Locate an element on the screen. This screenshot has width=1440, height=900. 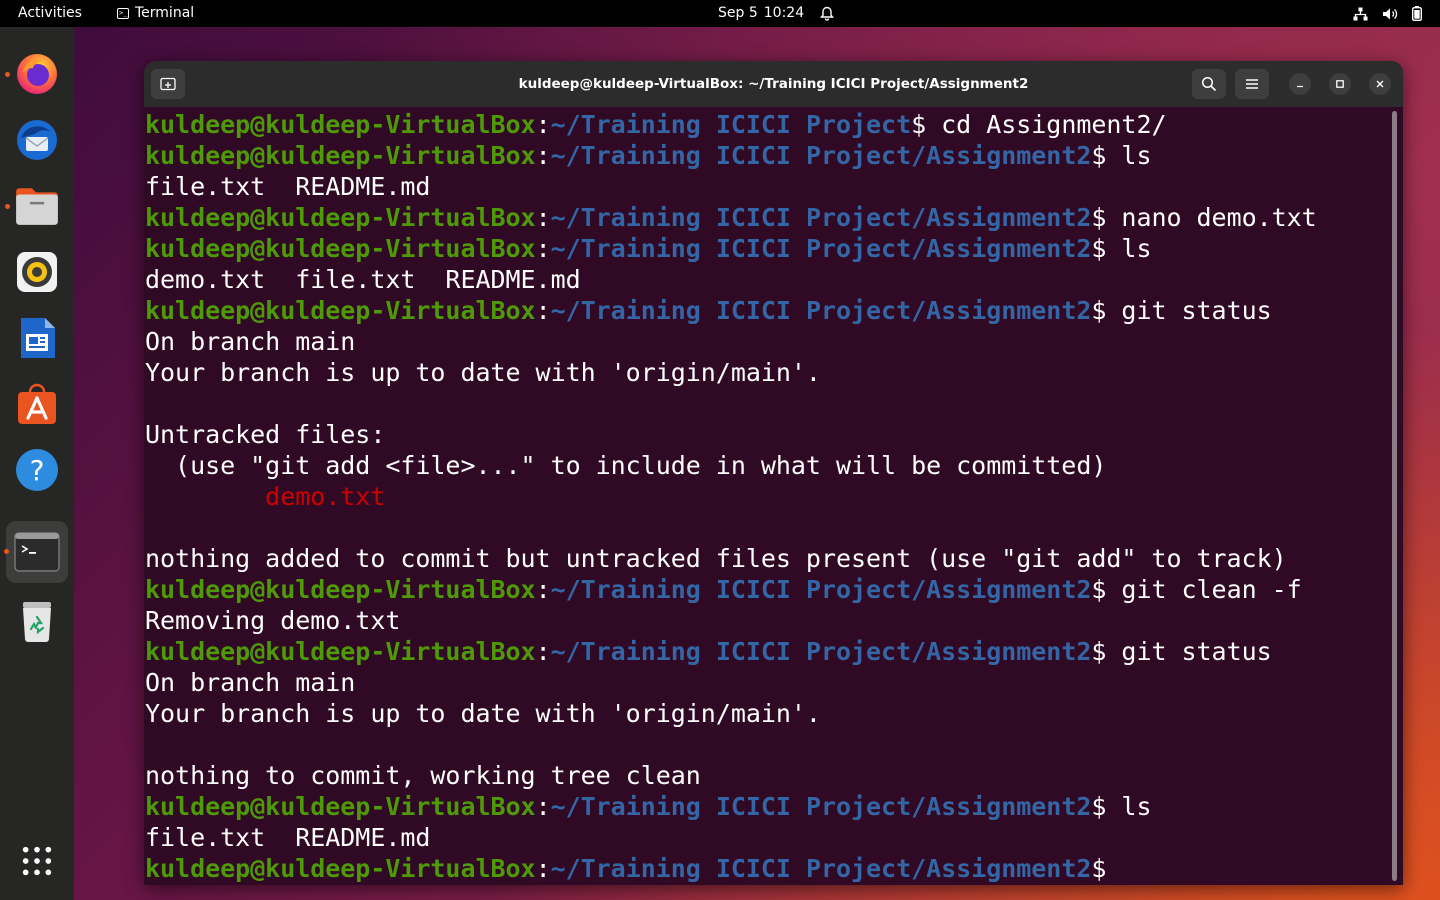
show-applications-button is located at coordinates (37, 861).